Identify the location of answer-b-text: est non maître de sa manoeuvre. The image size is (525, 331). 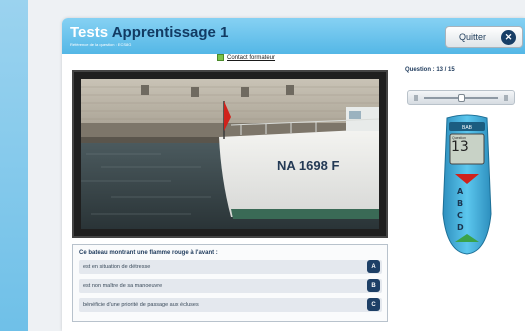
(123, 286).